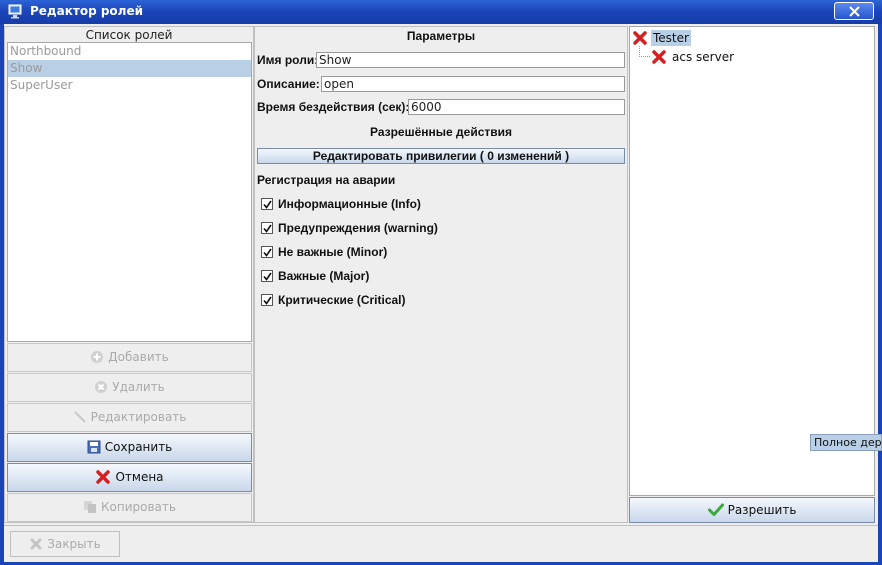 This screenshot has height=565, width=882. Describe the element at coordinates (441, 156) in the screenshot. I see `edit-privileges-button: Редактировать привилегии ( 0 изменений )` at that location.